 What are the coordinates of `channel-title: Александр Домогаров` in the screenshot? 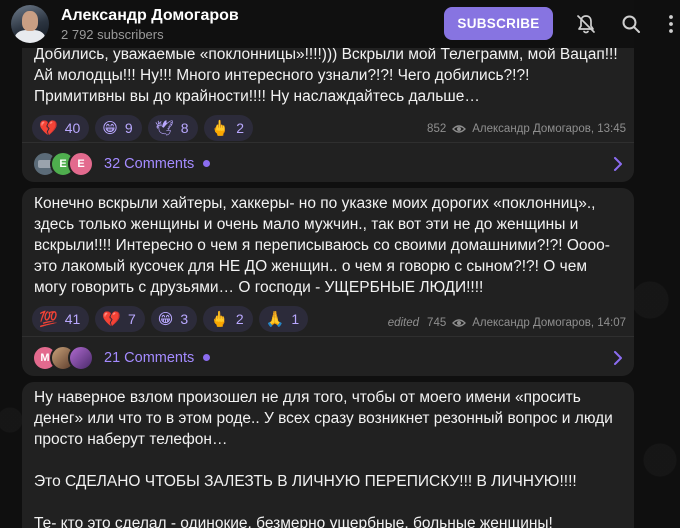 It's located at (150, 15).